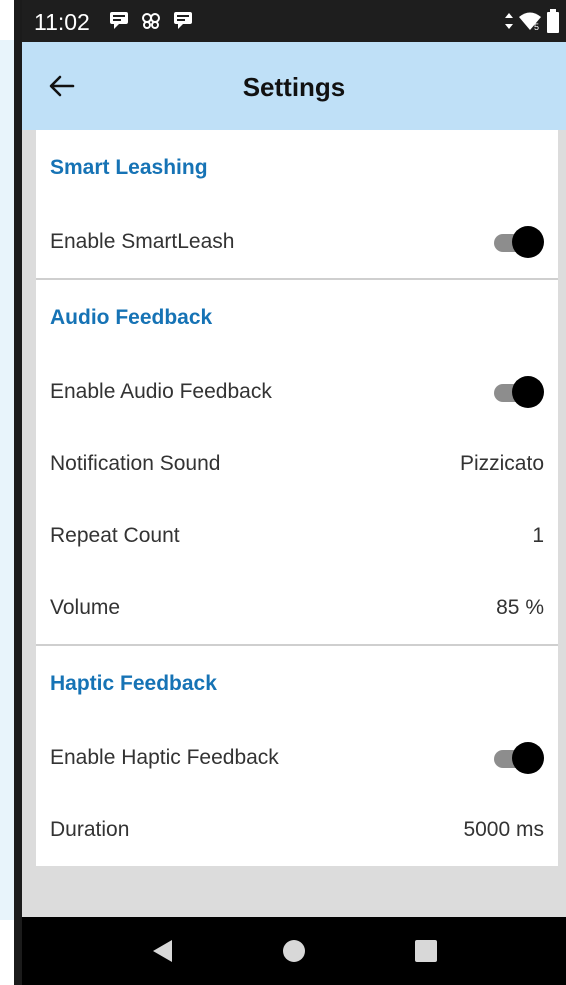  What do you see at coordinates (85, 607) in the screenshot?
I see `row-label: Volume` at bounding box center [85, 607].